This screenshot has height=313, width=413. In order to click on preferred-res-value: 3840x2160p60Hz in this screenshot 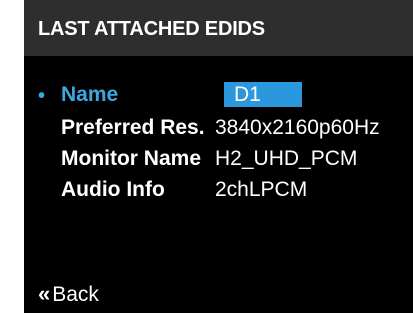, I will do `click(297, 127)`.